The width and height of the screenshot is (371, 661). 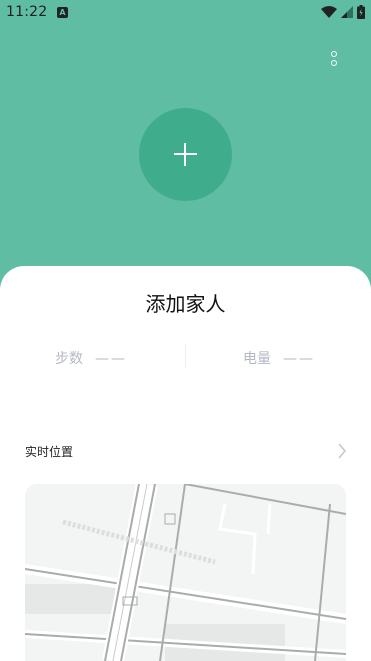 I want to click on status-time: 11:22, so click(x=27, y=12).